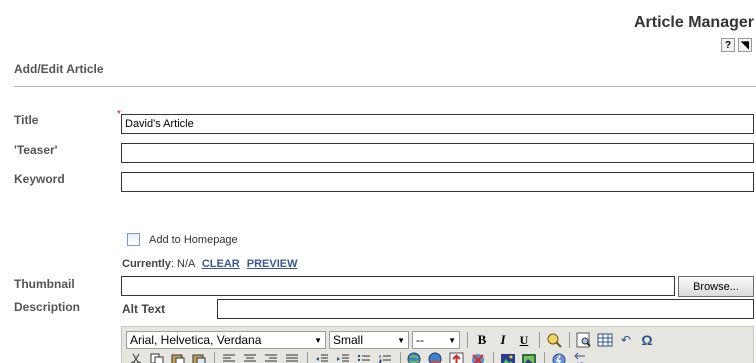 The height and width of the screenshot is (363, 756). I want to click on toolbar-row-2: AB, so click(358, 357).